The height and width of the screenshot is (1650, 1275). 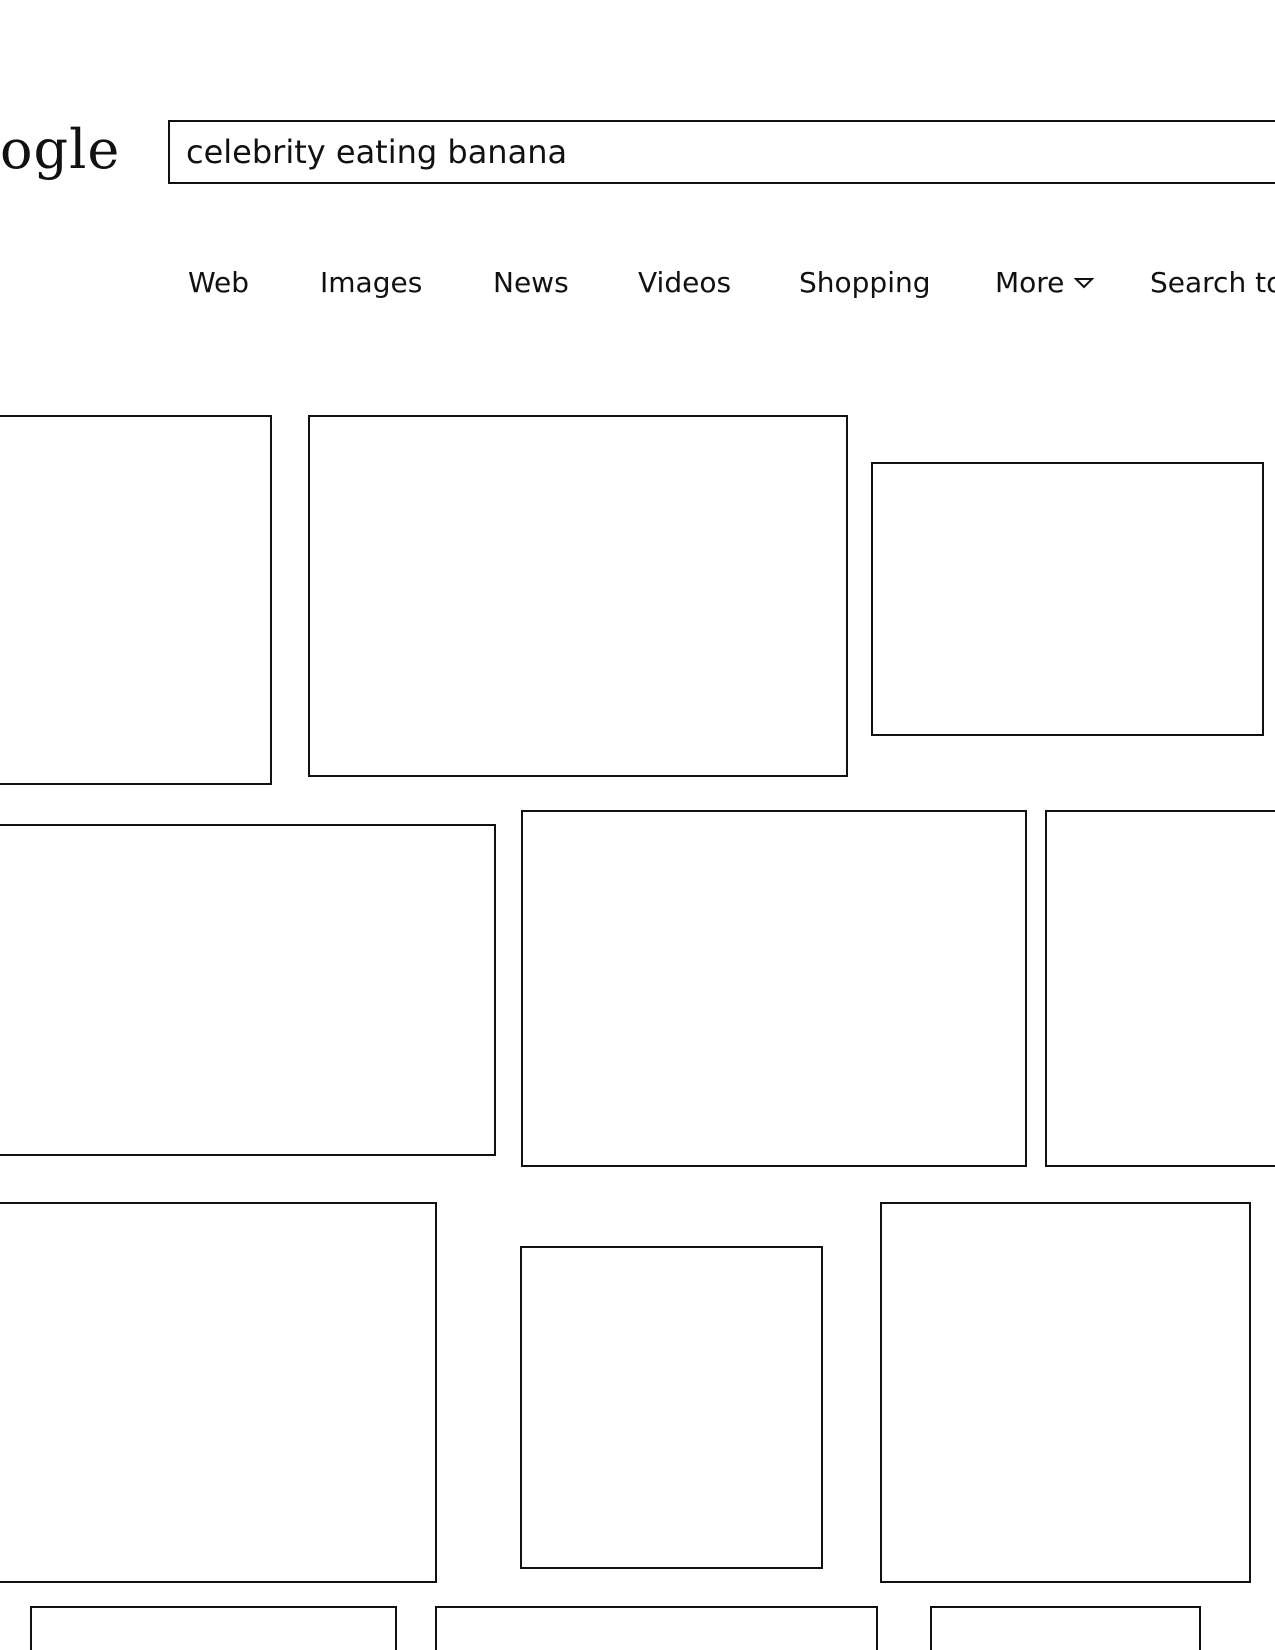 I want to click on tab-news: News, so click(x=531, y=282).